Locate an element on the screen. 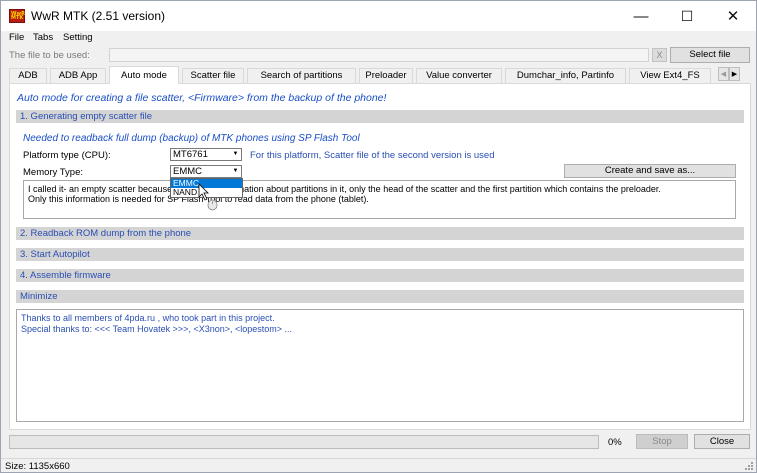 The width and height of the screenshot is (757, 473). tab-auto-mode: Auto mode is located at coordinates (144, 75).